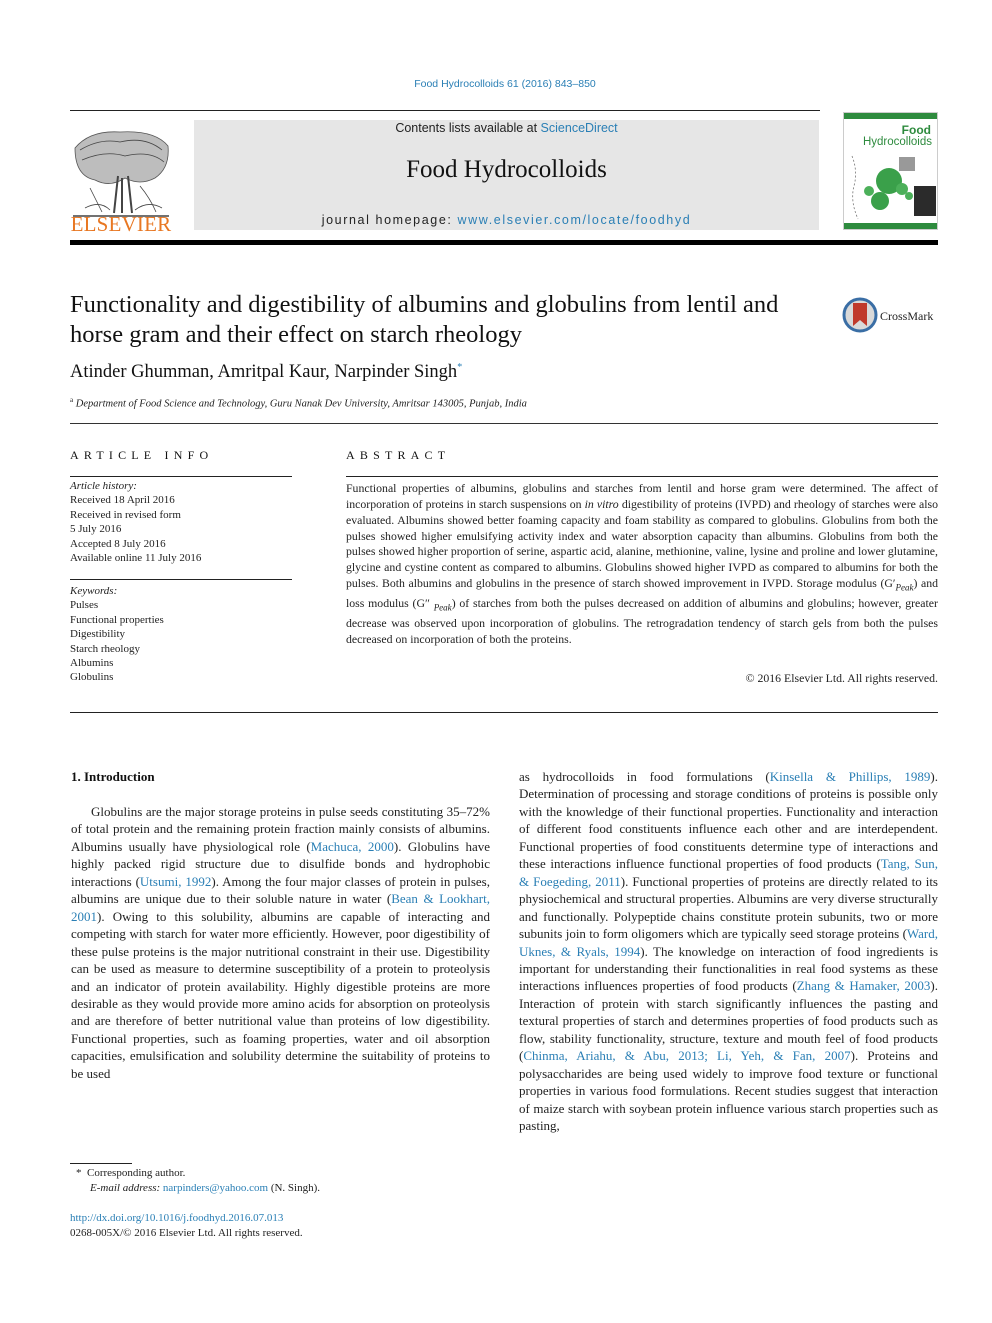 The image size is (992, 1323). I want to click on email-label: E-mail address:, so click(125, 1188).